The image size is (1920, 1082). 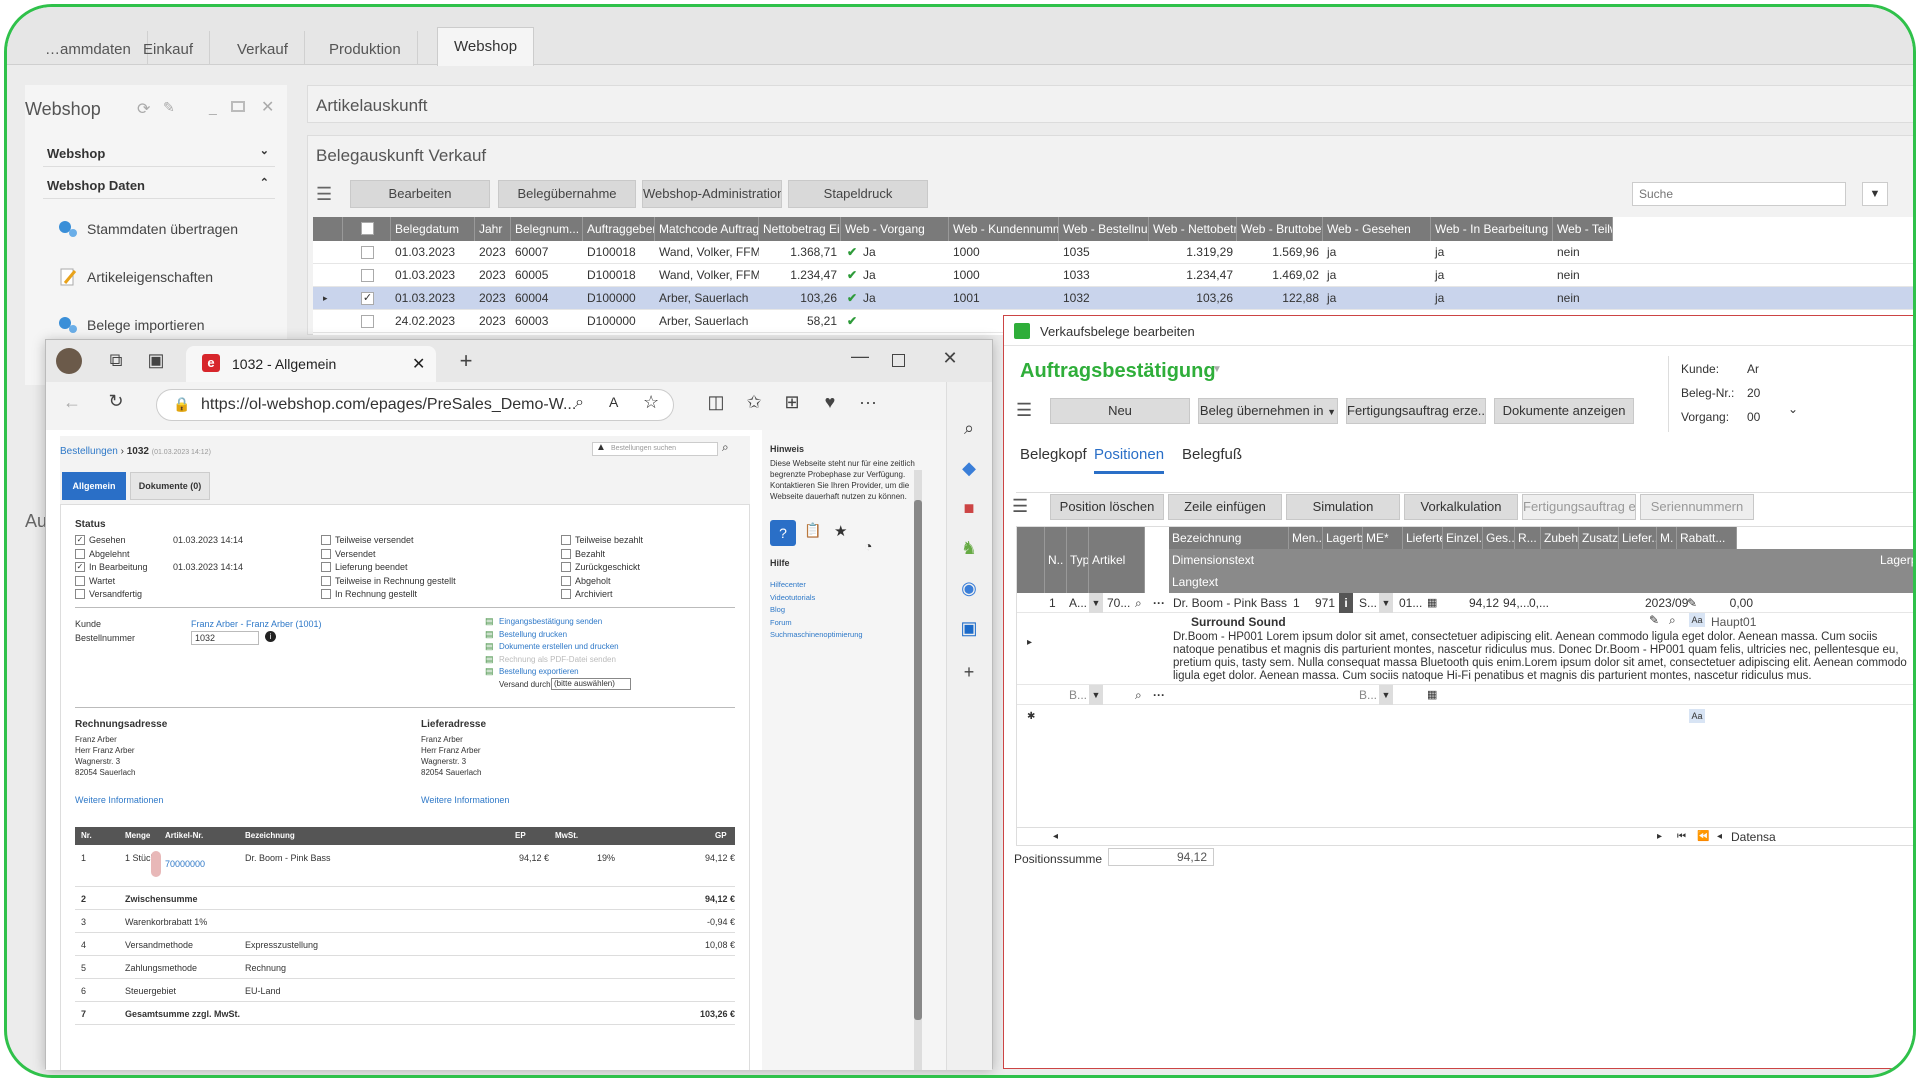 What do you see at coordinates (969, 428) in the screenshot?
I see `search-icon: ⌕` at bounding box center [969, 428].